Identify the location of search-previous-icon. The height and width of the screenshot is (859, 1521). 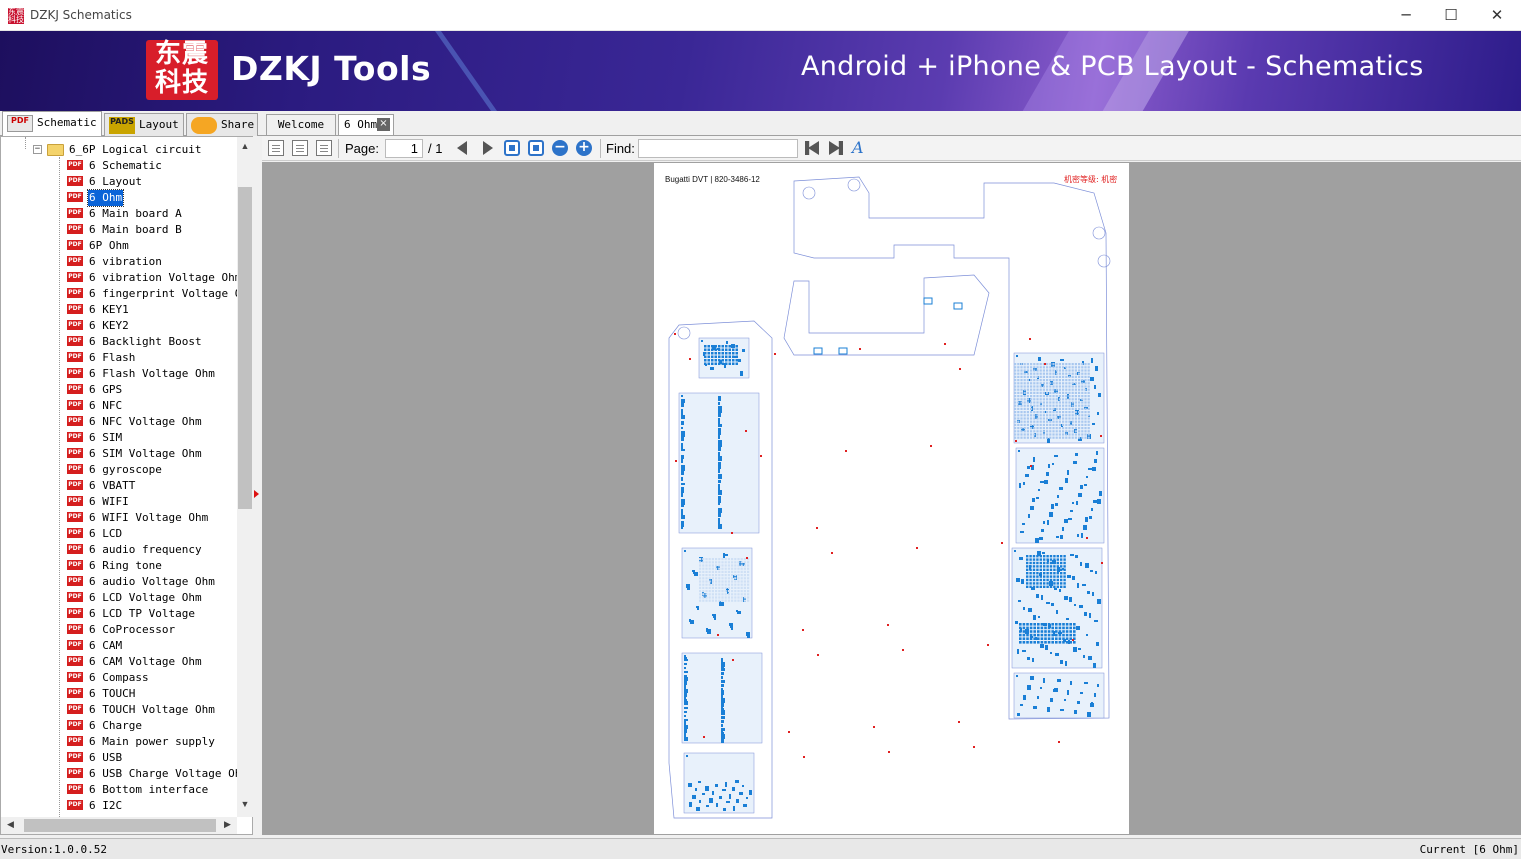
(812, 148).